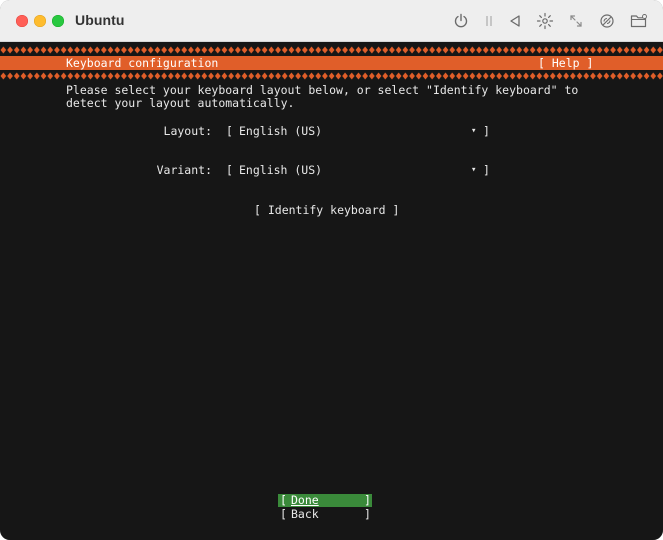 Image resolution: width=663 pixels, height=540 pixels. What do you see at coordinates (283, 500) in the screenshot?
I see `done-bracket-open: [` at bounding box center [283, 500].